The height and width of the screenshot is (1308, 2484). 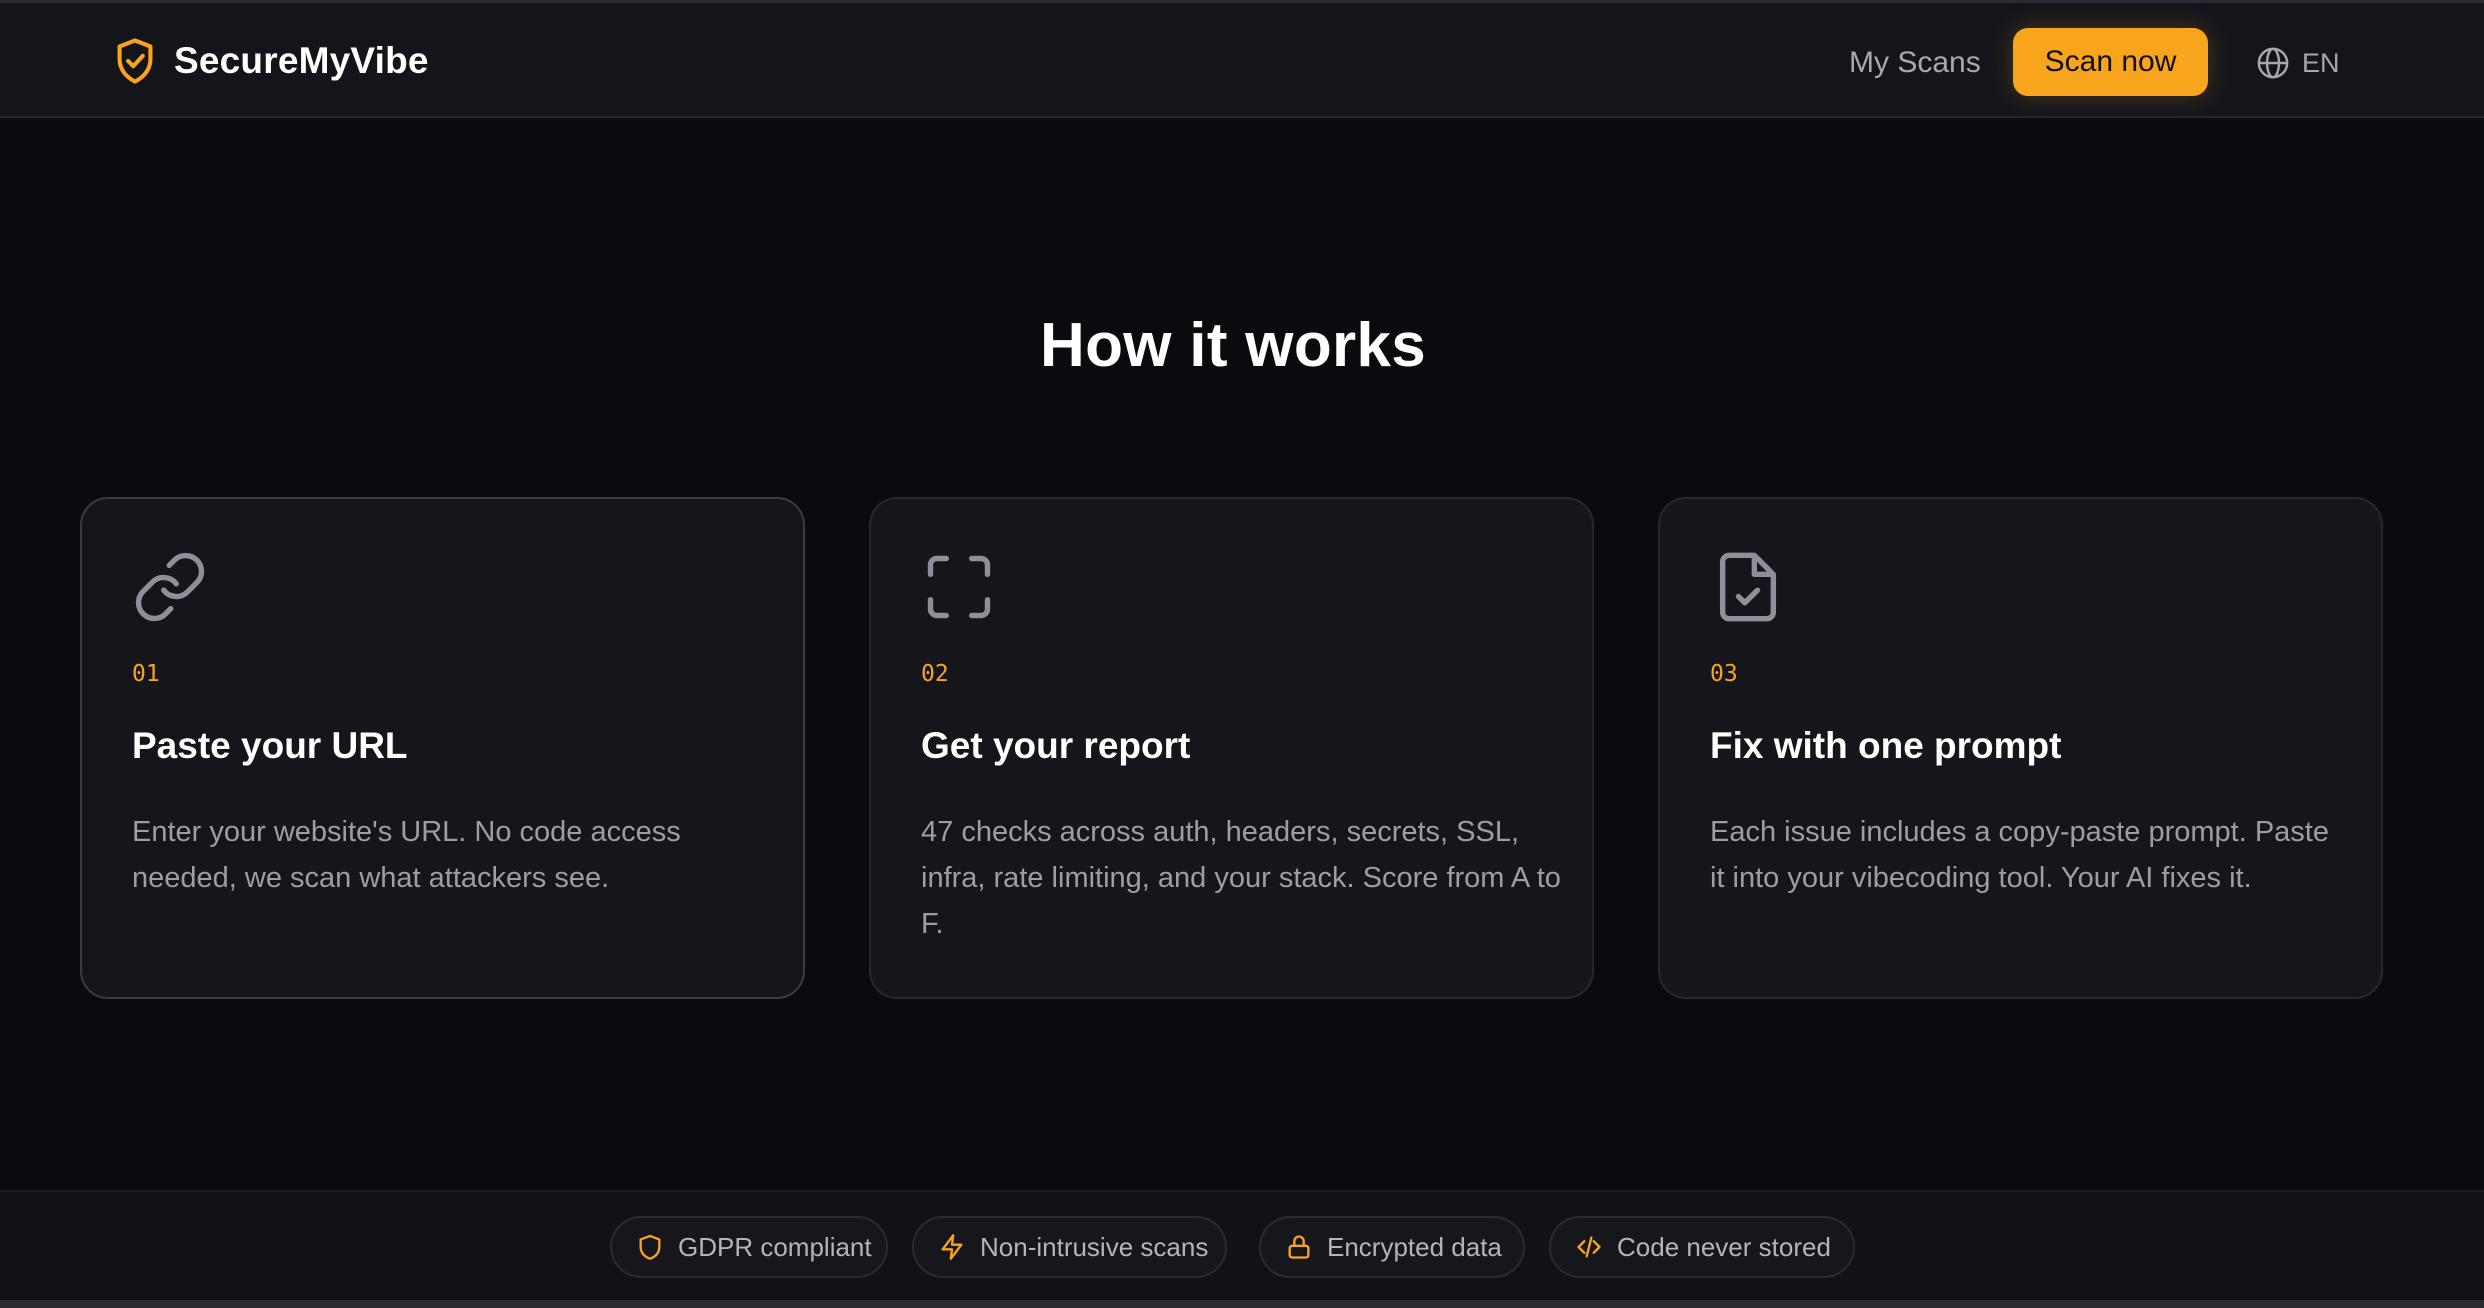 What do you see at coordinates (952, 1247) in the screenshot?
I see `lightning-icon` at bounding box center [952, 1247].